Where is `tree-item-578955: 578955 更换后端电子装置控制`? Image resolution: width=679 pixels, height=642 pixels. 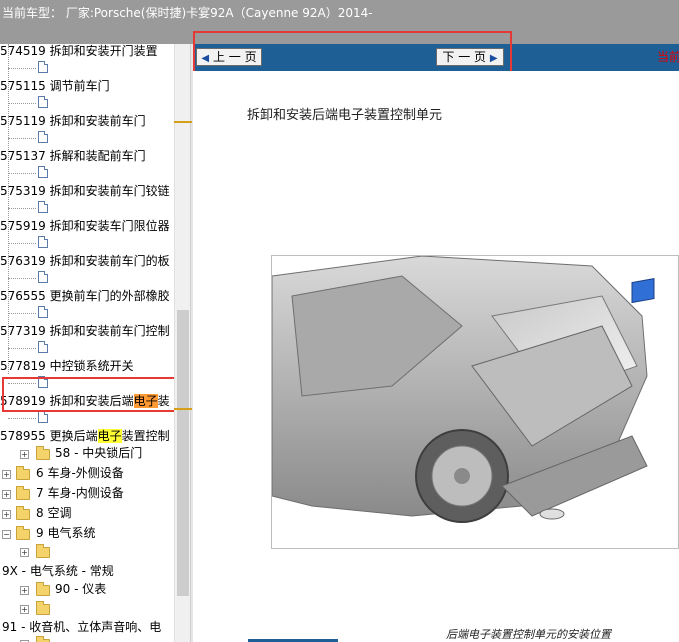 tree-item-578955: 578955 更换后端电子装置控制 is located at coordinates (85, 436).